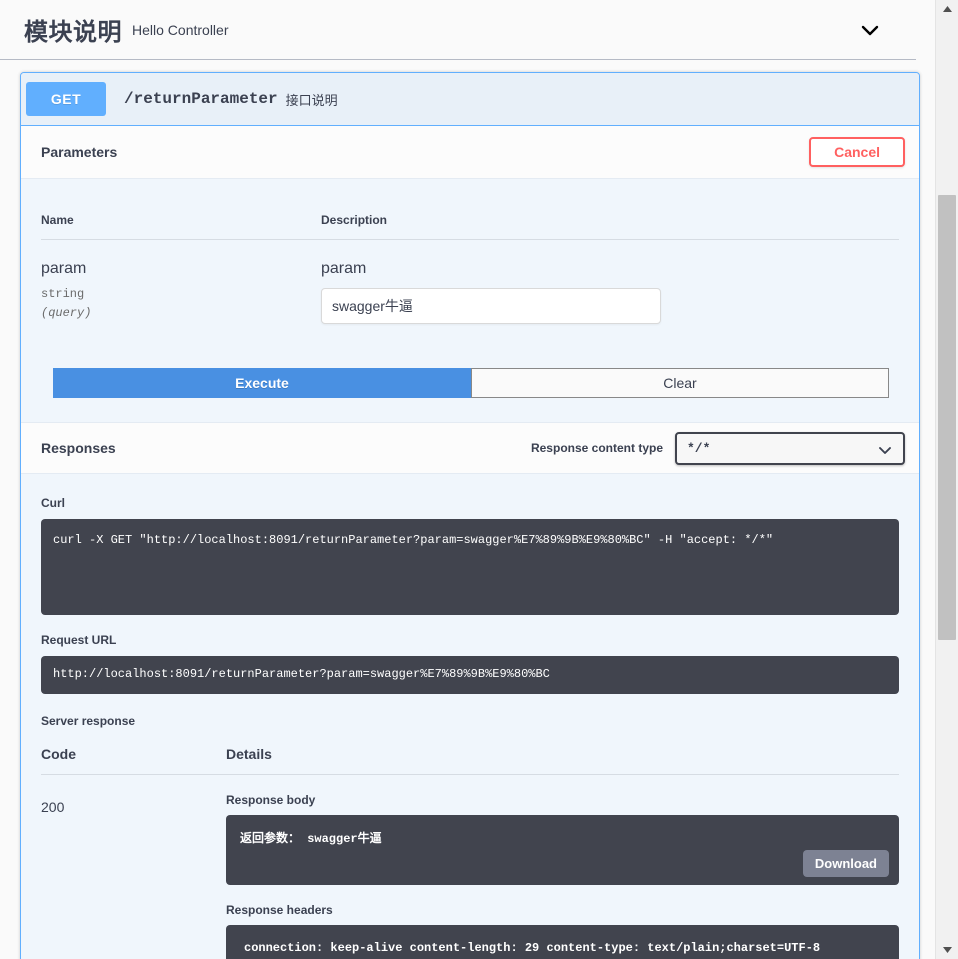 The image size is (958, 959). I want to click on column-header-details: Details, so click(562, 755).